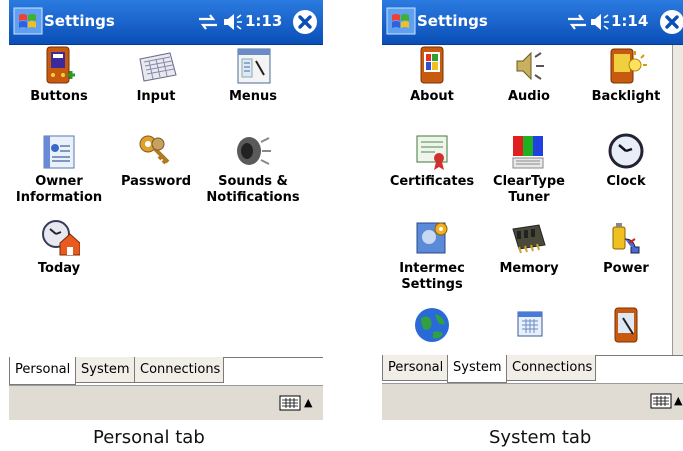 The width and height of the screenshot is (683, 451). Describe the element at coordinates (149, 437) in the screenshot. I see `caption-personal-tab: Personal tab` at that location.